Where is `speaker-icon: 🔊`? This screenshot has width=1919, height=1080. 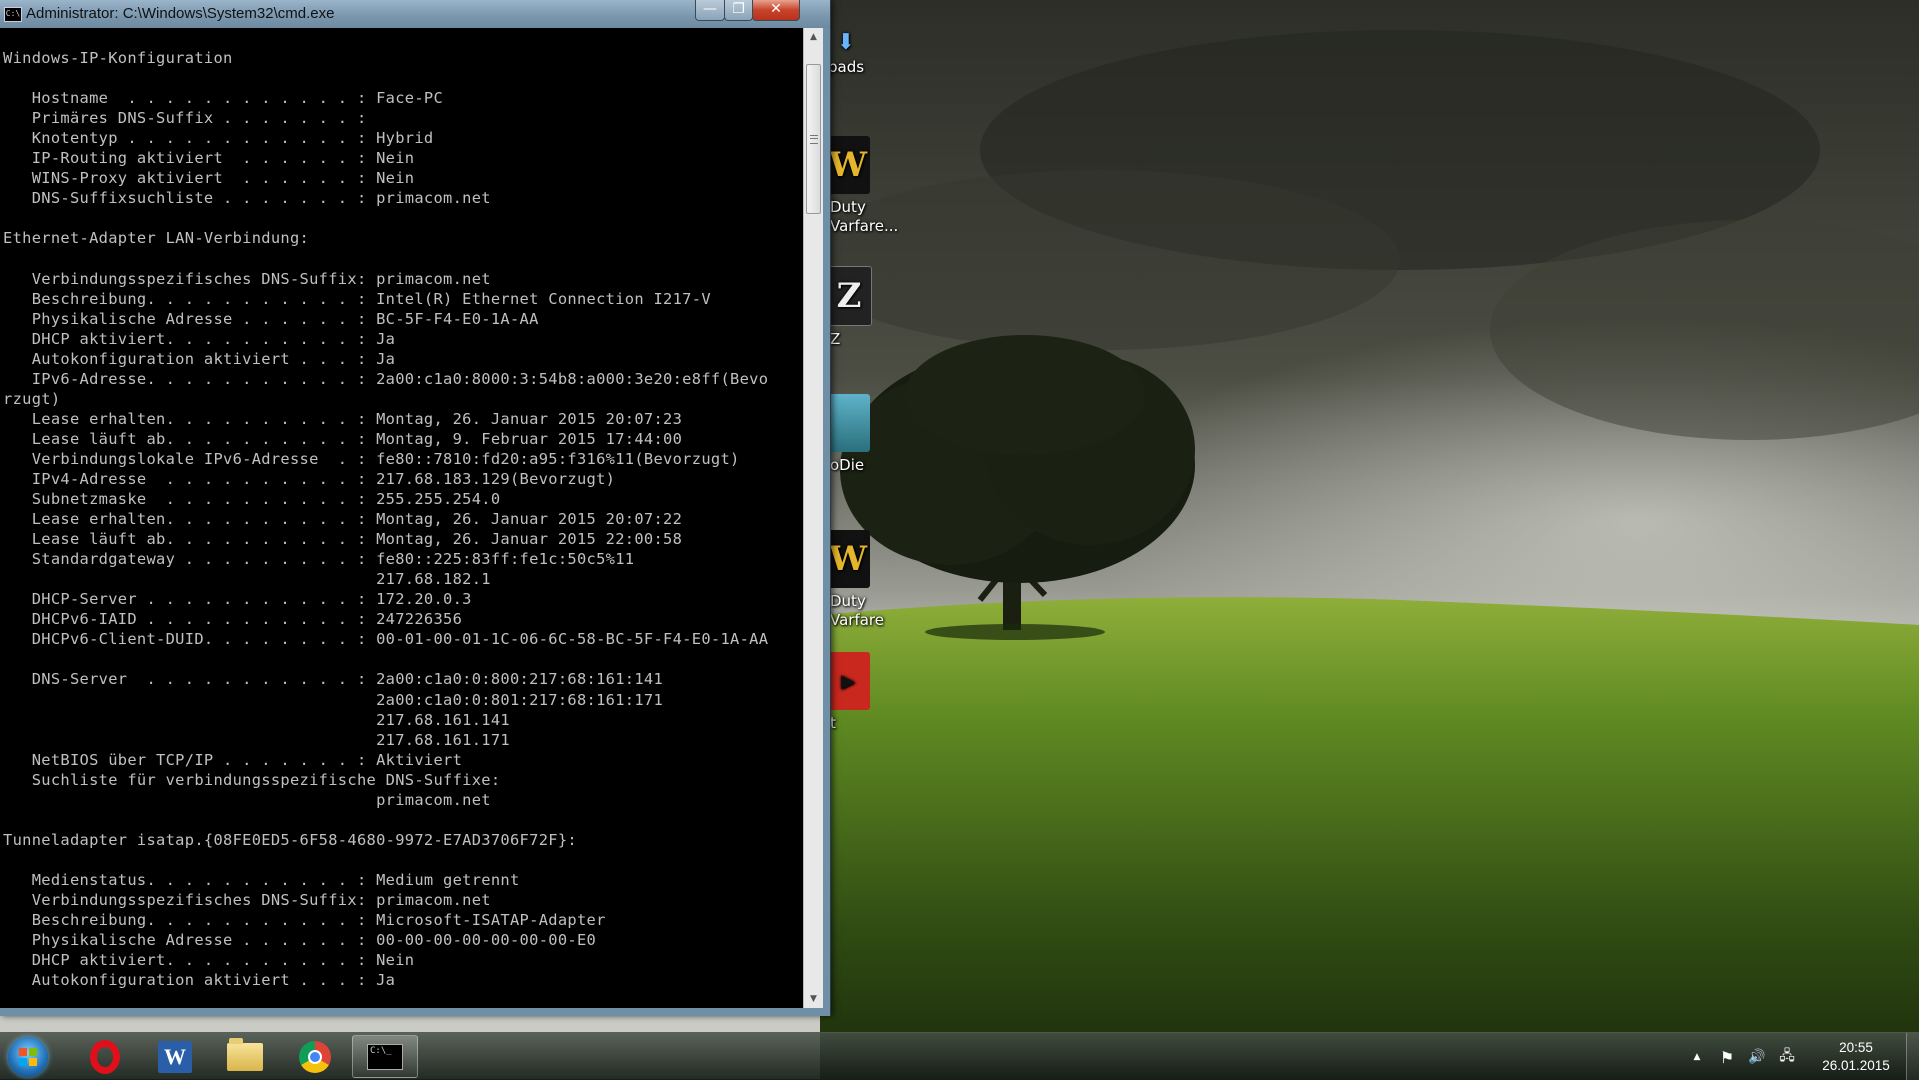 speaker-icon: 🔊 is located at coordinates (1757, 1057).